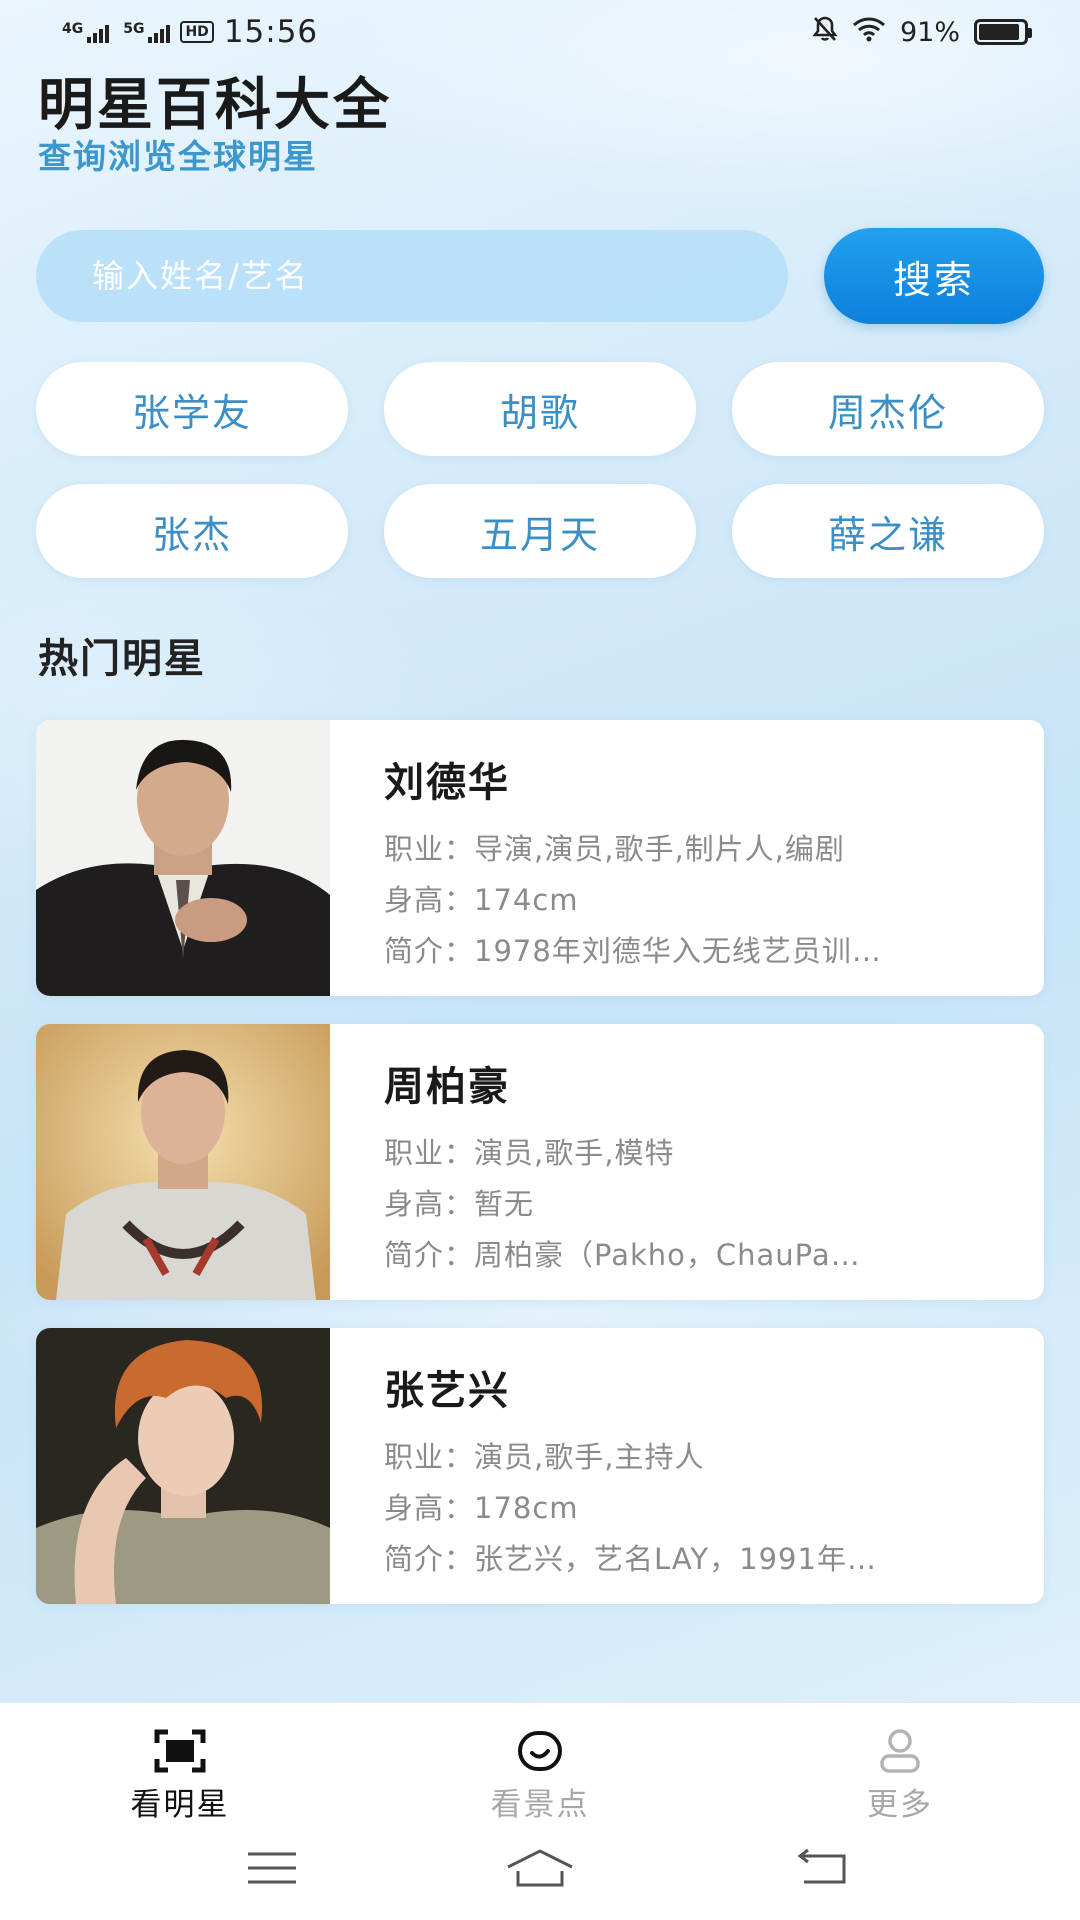 The image size is (1080, 1920). What do you see at coordinates (659, 849) in the screenshot?
I see `job-value: 导演,演员,歌手,制片人,编剧` at bounding box center [659, 849].